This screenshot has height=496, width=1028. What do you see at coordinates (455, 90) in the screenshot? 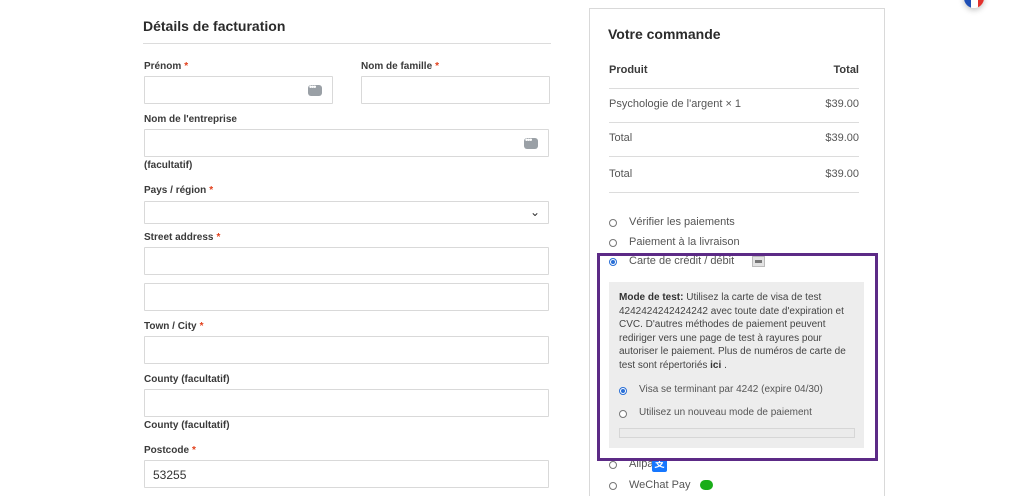
I see `last-name-field` at bounding box center [455, 90].